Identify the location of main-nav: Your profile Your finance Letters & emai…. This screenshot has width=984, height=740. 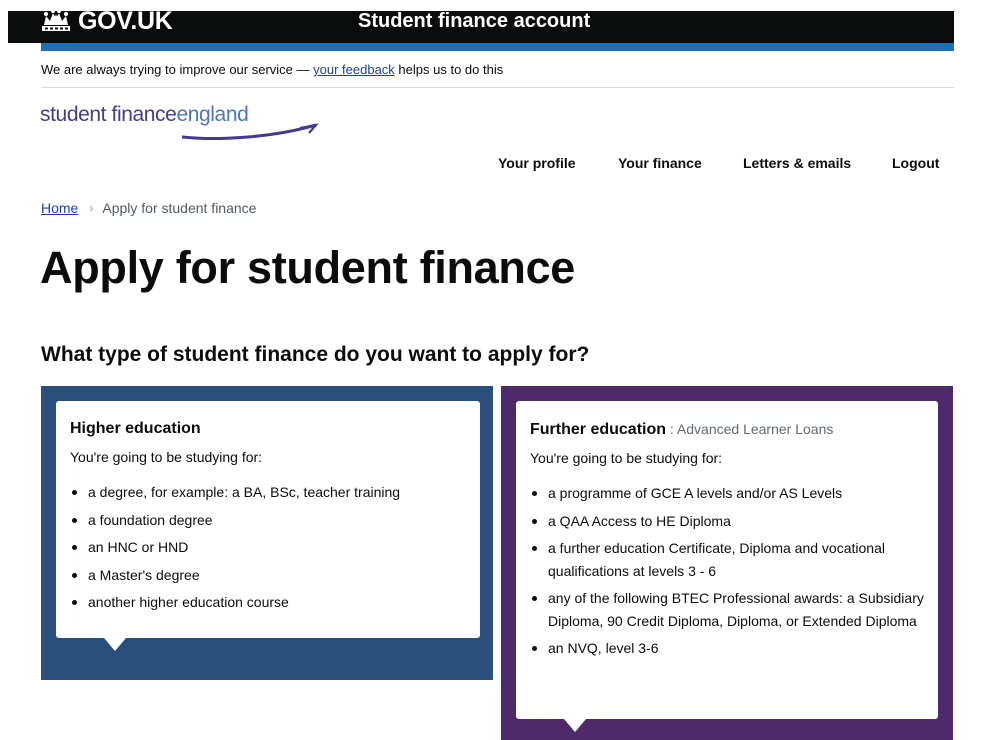
(492, 165).